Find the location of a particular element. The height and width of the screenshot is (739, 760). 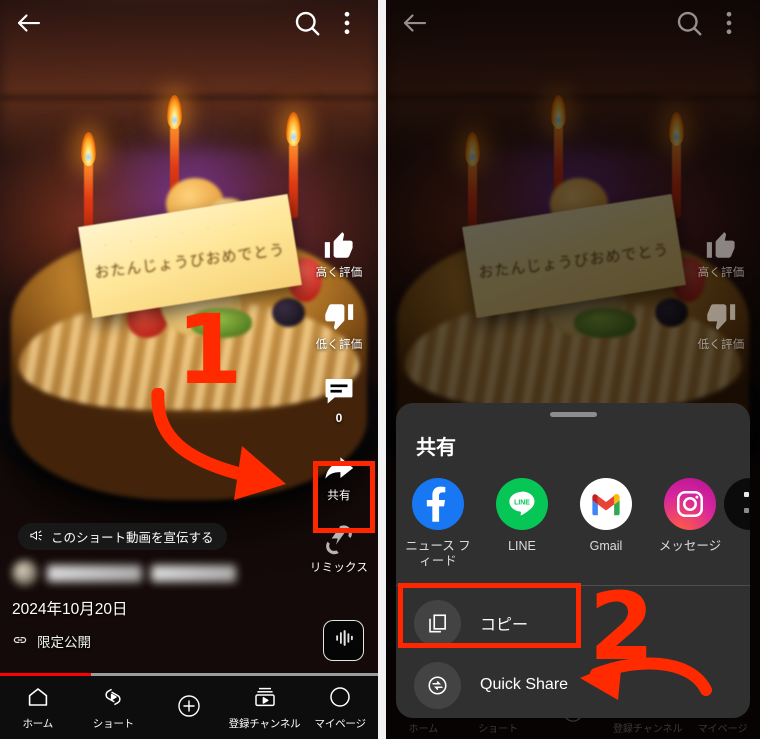

right-topbar is located at coordinates (573, 23).